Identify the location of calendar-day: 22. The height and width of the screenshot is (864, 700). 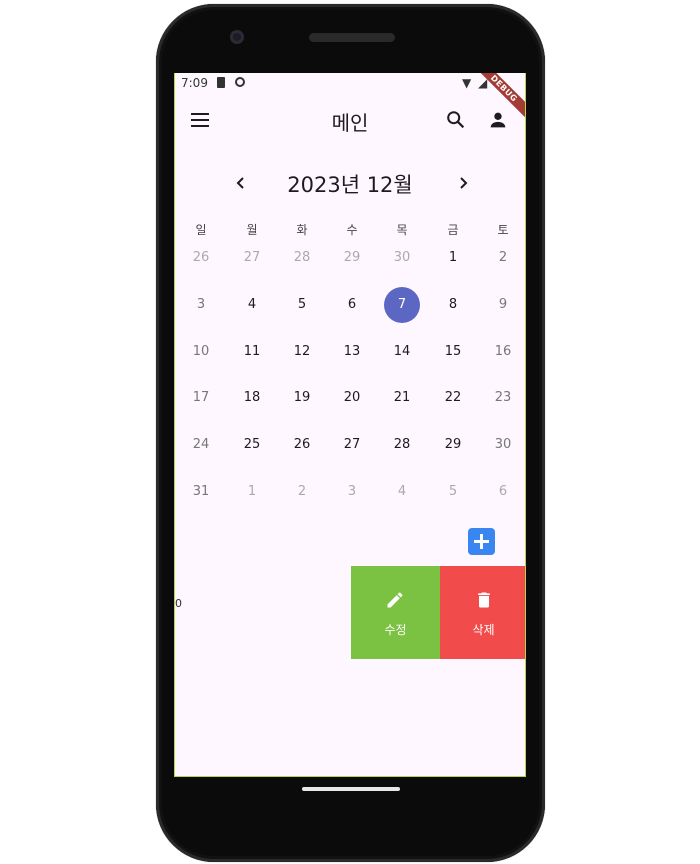
(453, 398).